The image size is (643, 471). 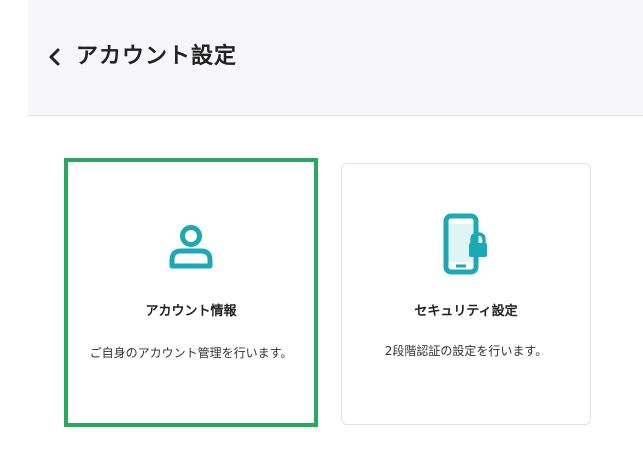 I want to click on user-icon, so click(x=191, y=247).